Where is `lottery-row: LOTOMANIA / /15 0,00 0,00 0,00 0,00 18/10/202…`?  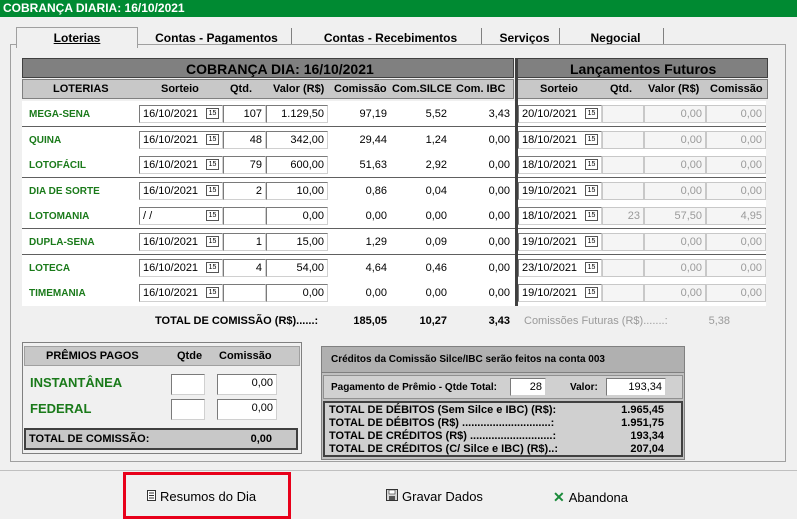
lottery-row: LOTOMANIA / /15 0,00 0,00 0,00 0,00 18/10/202… is located at coordinates (394, 216).